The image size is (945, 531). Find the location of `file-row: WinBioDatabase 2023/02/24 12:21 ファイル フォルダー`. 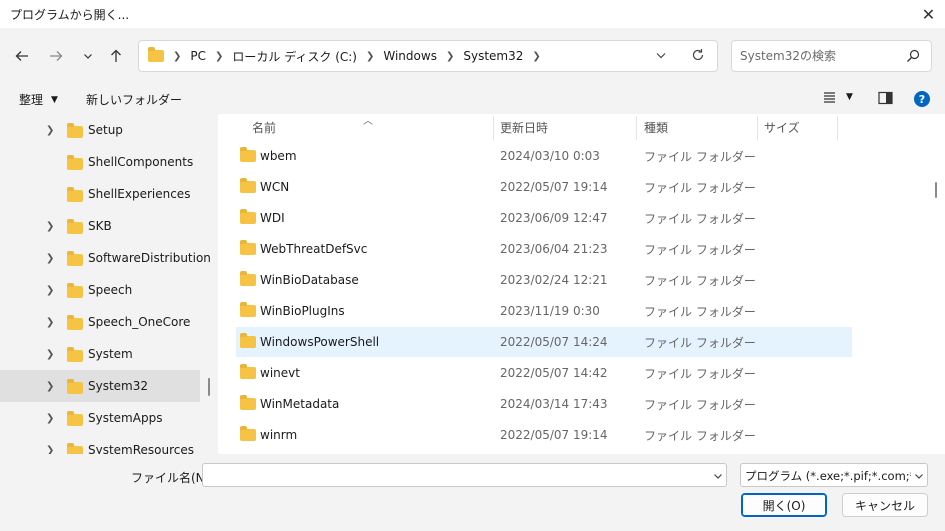

file-row: WinBioDatabase 2023/02/24 12:21 ファイル フォルダー is located at coordinates (544, 280).